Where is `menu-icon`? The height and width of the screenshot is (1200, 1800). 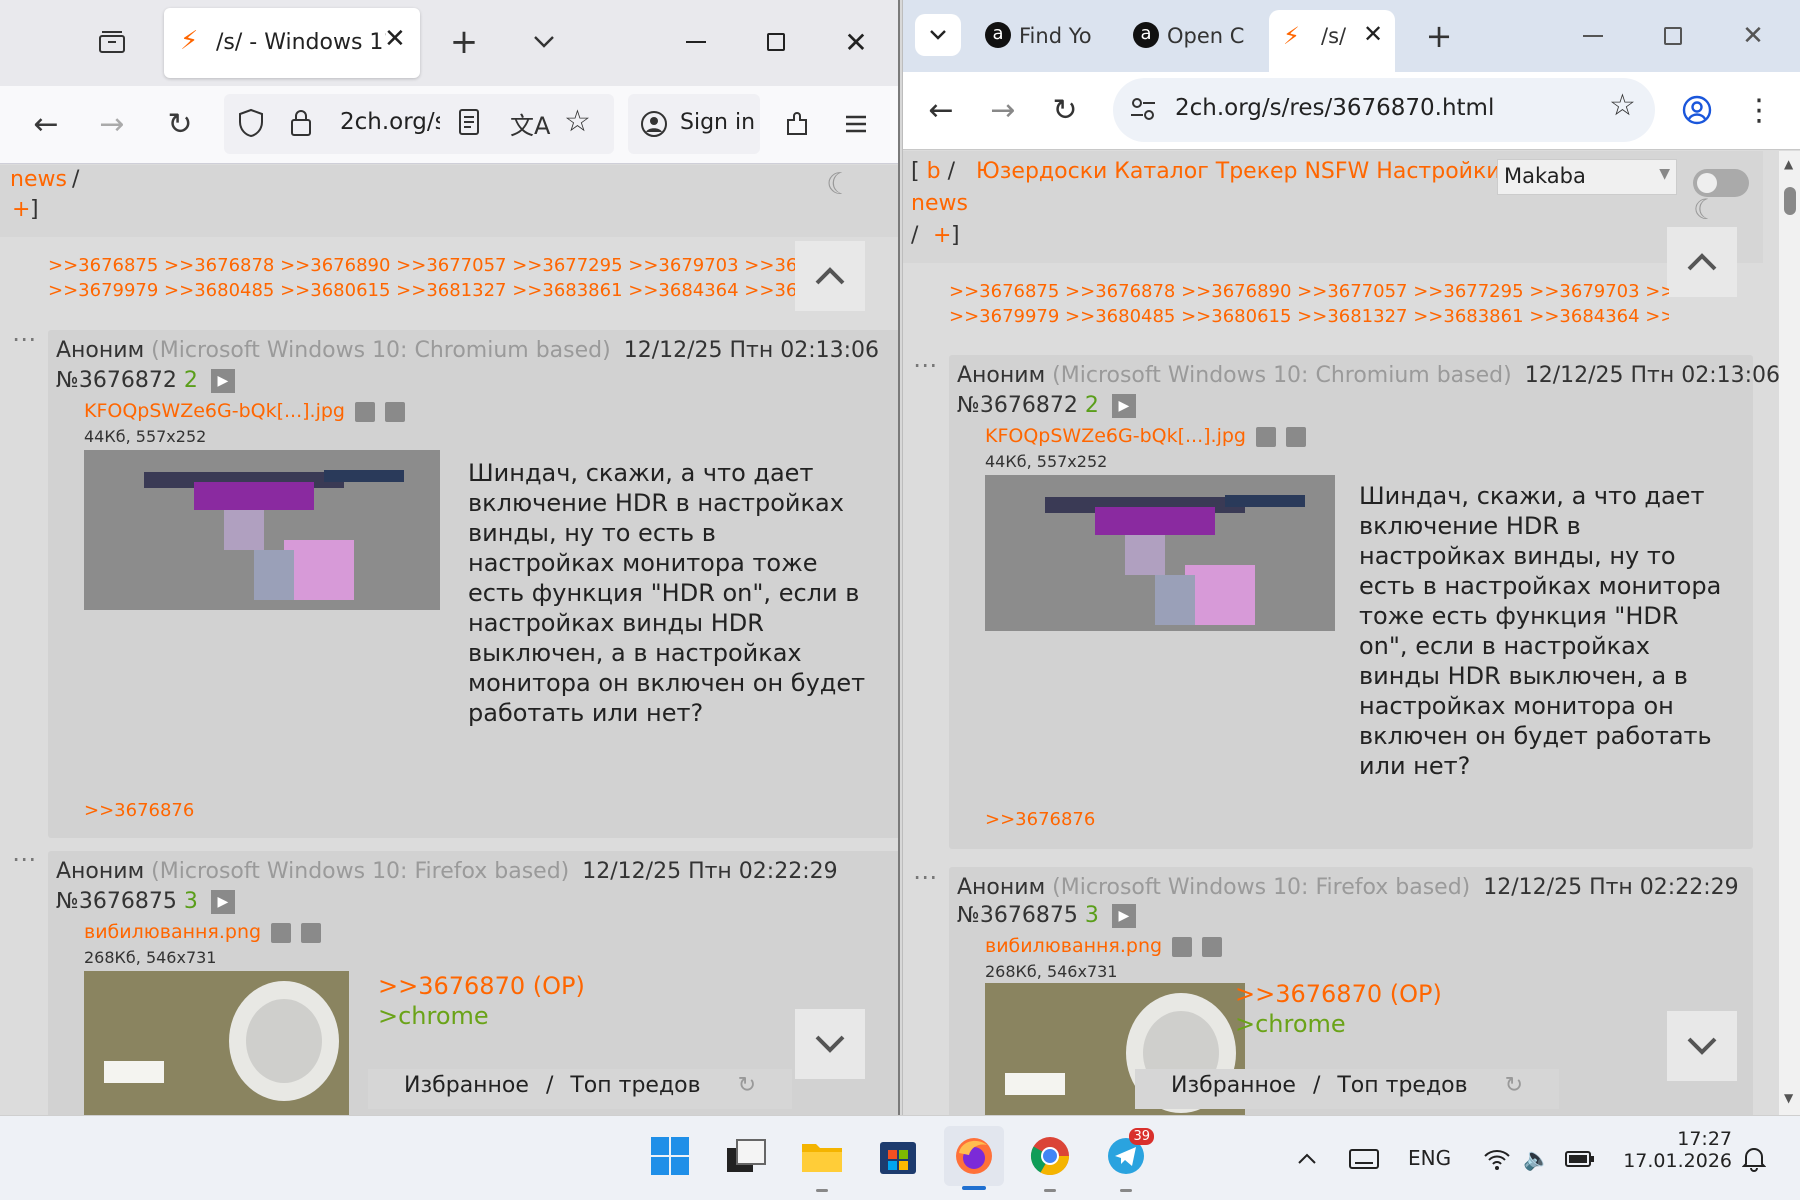 menu-icon is located at coordinates (856, 124).